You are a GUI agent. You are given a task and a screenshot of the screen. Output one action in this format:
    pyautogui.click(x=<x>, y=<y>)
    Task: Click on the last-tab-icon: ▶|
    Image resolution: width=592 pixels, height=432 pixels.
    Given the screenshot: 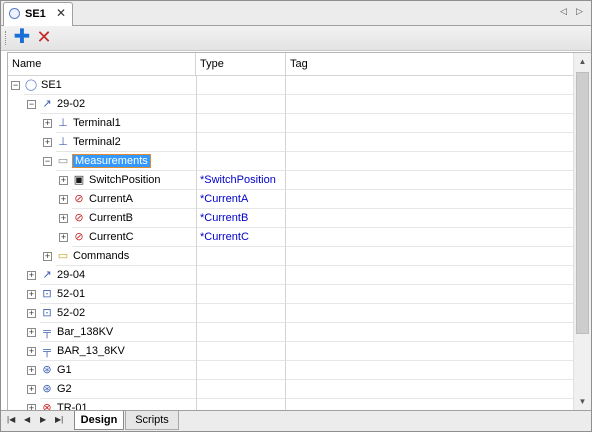 What is the action you would take?
    pyautogui.click(x=59, y=419)
    